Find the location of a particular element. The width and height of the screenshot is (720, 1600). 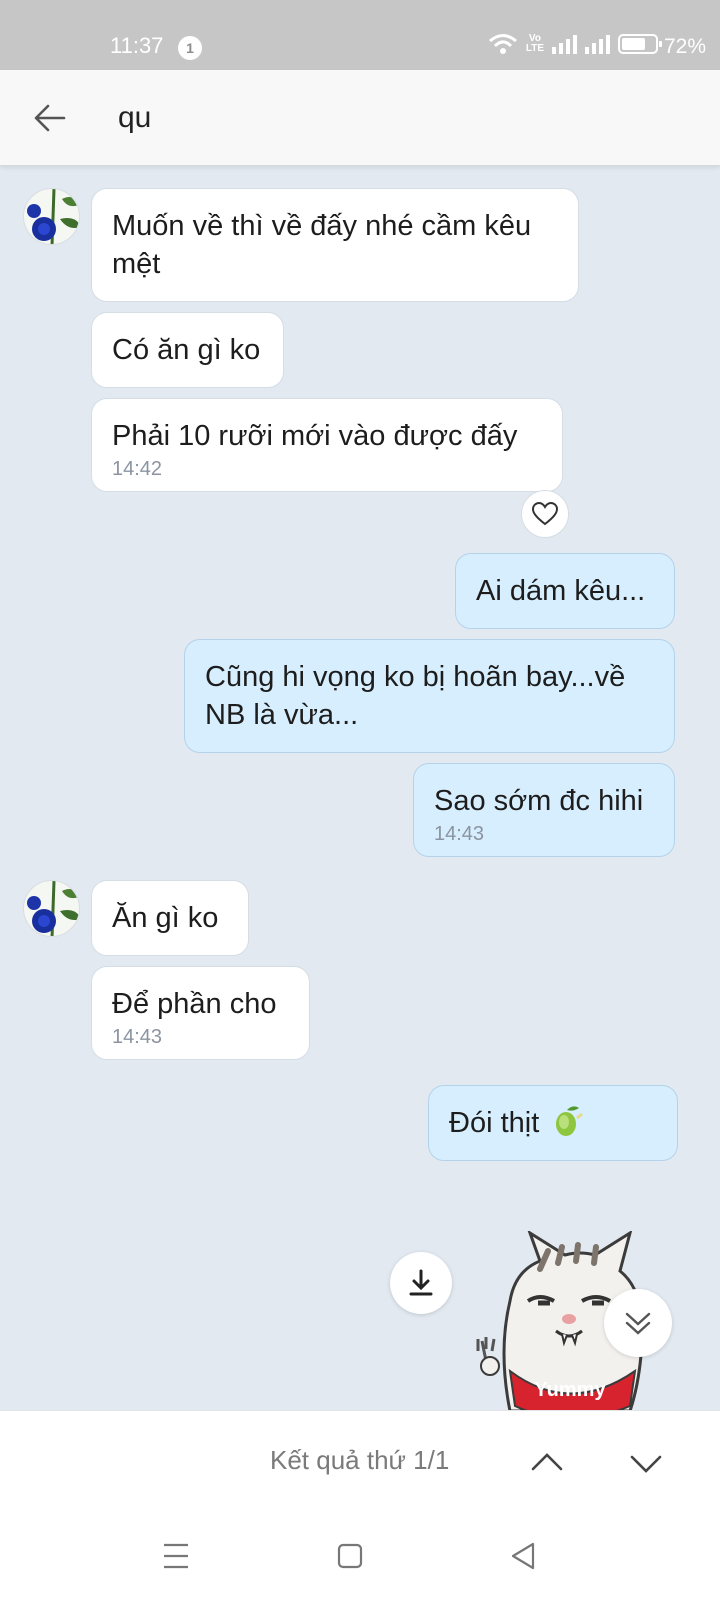

search-result-bar: Kết quả thứ 1/1 is located at coordinates (360, 1462).